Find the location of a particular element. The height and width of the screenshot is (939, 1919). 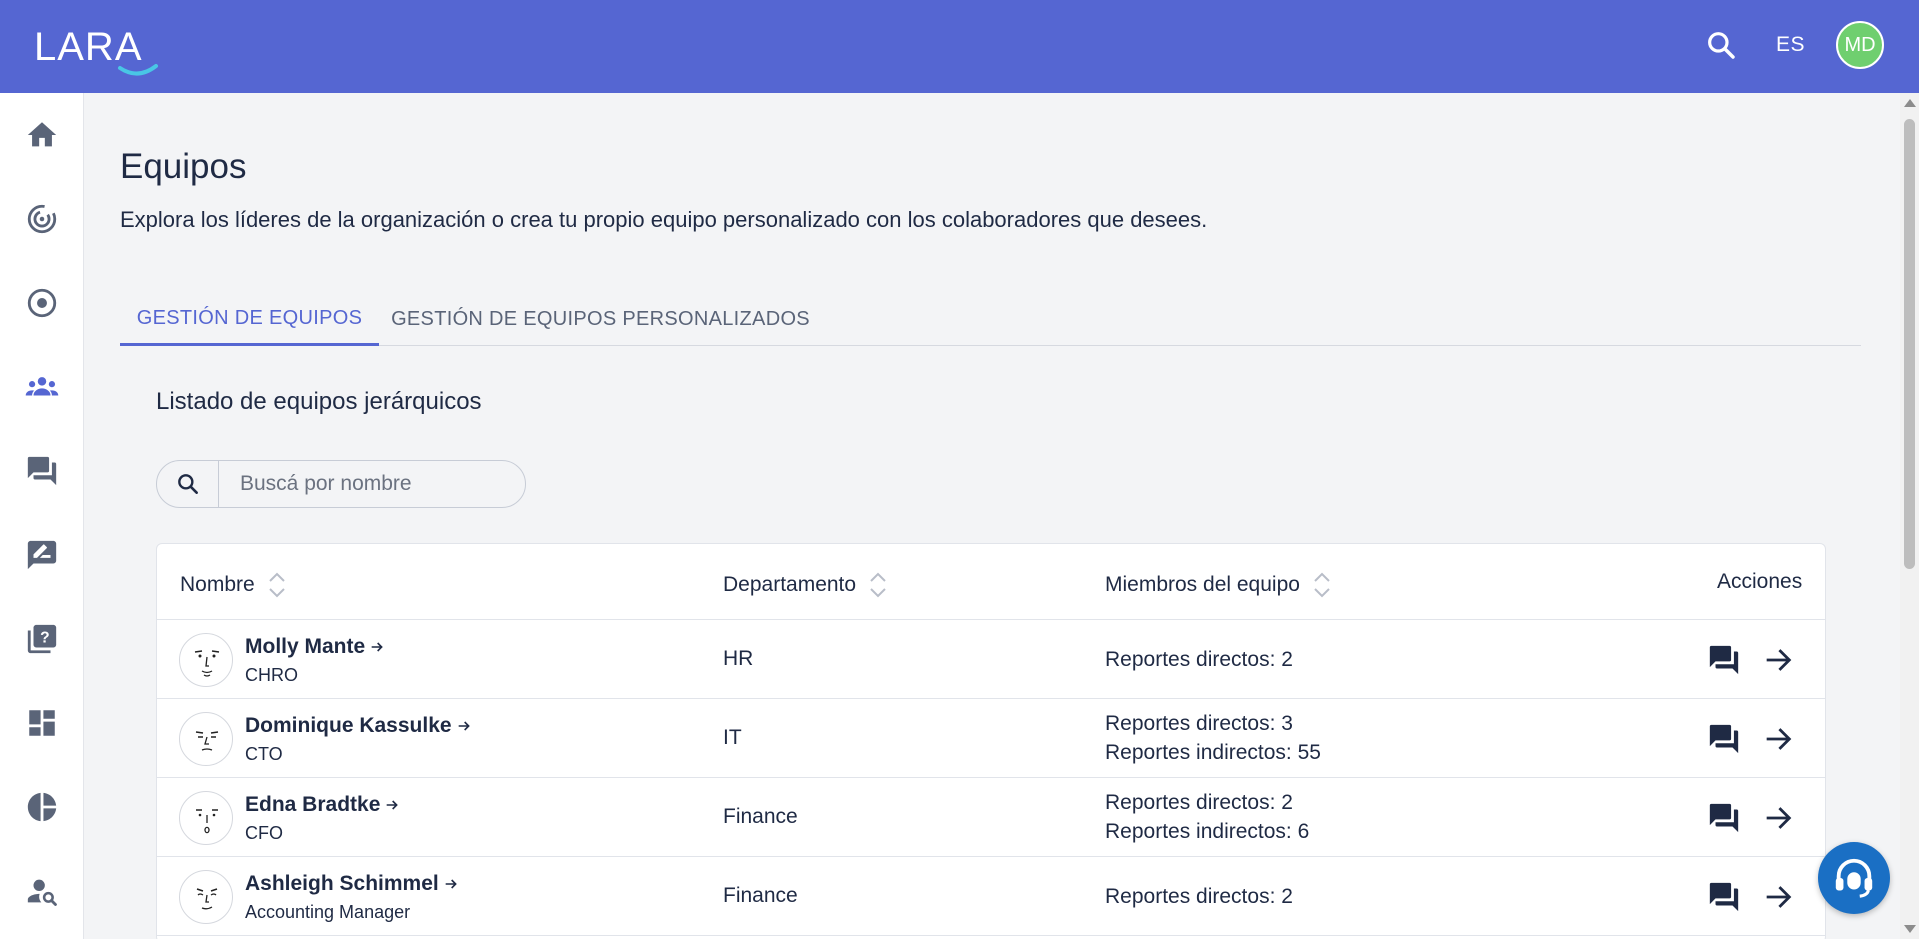

user-avatar: MD is located at coordinates (1860, 45).